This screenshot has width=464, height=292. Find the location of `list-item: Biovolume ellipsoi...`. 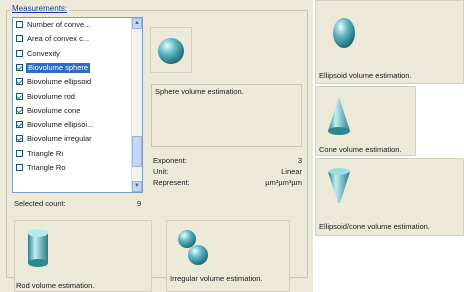

list-item: Biovolume ellipsoi... is located at coordinates (73, 125).